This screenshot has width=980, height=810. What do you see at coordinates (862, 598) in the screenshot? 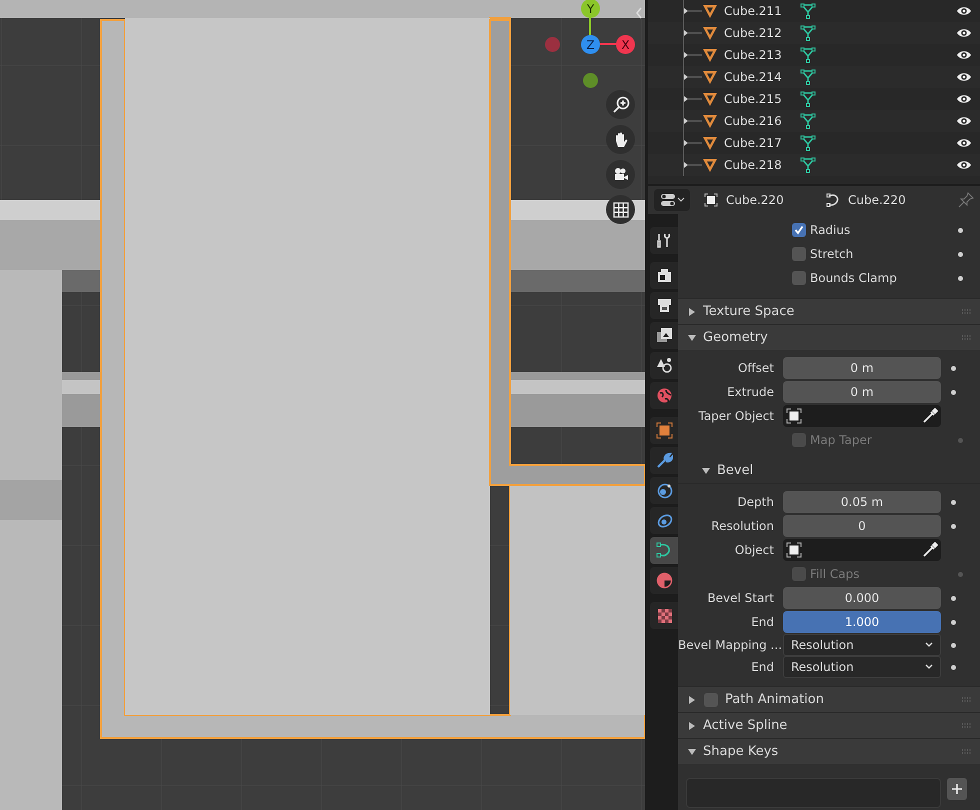
I see `number-field: 0.000` at bounding box center [862, 598].